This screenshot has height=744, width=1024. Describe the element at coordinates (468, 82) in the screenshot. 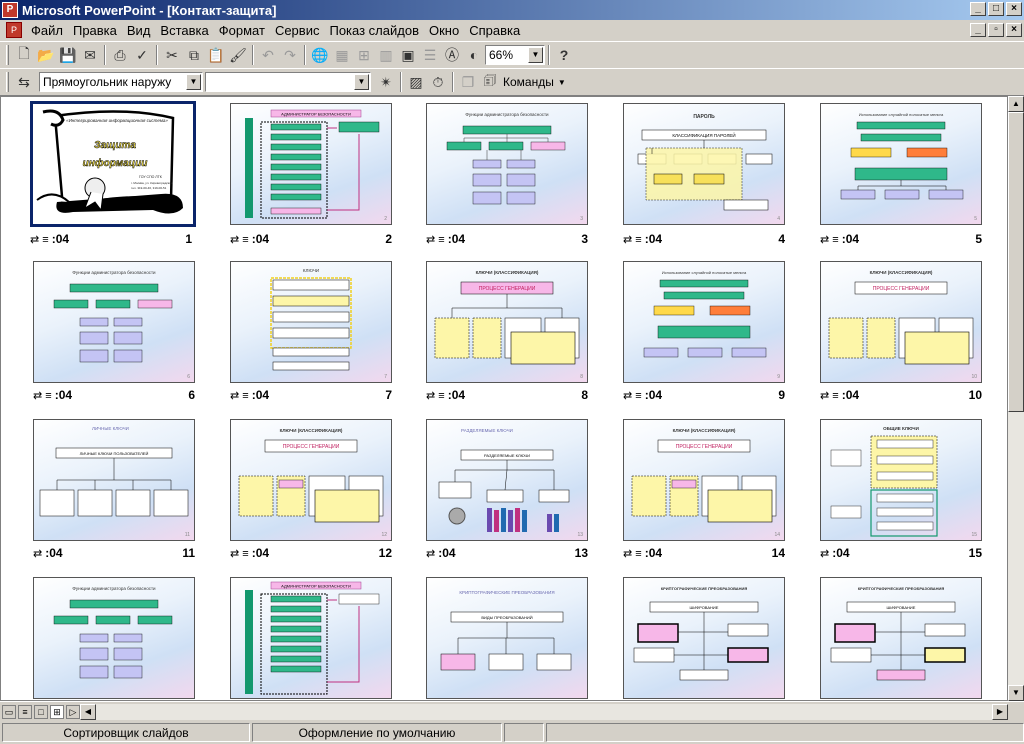

I see `summary-slide-icon: ❐` at that location.